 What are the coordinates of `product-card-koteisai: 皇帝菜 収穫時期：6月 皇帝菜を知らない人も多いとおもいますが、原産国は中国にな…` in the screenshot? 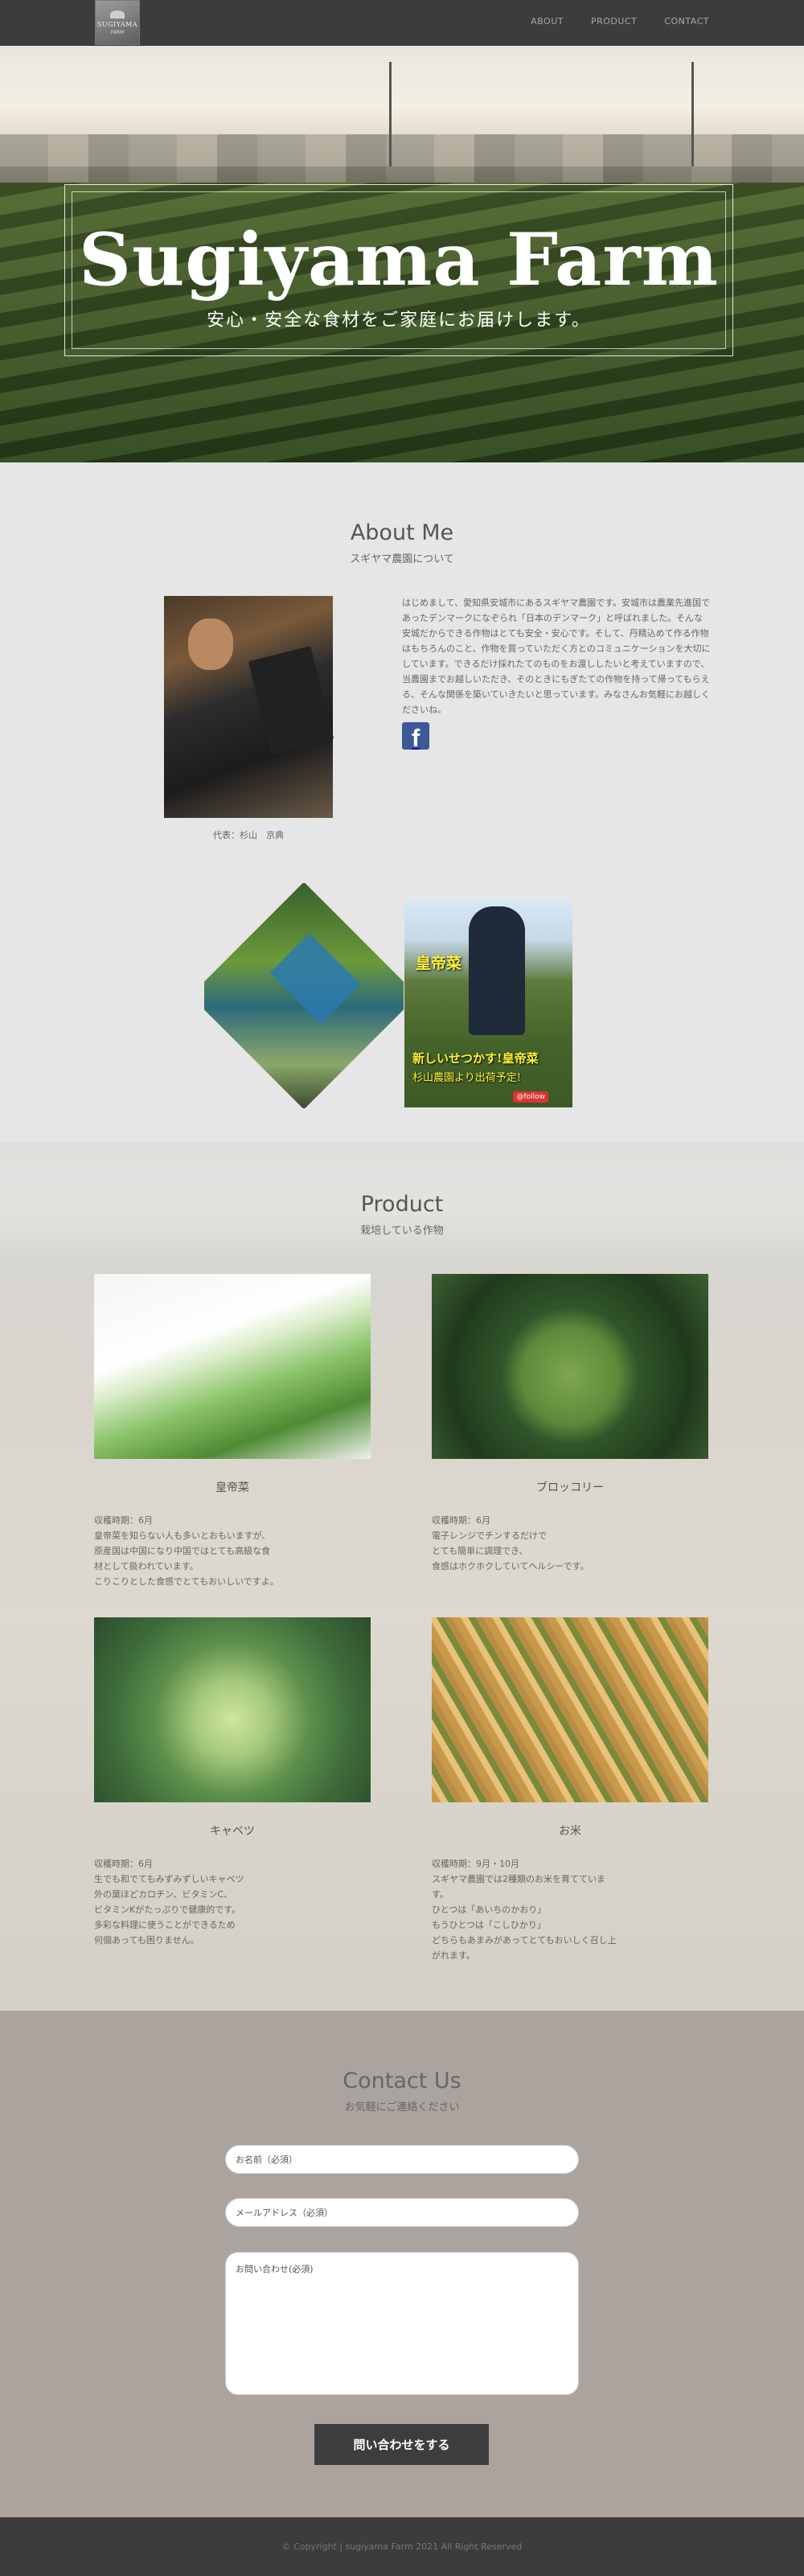 It's located at (232, 1431).